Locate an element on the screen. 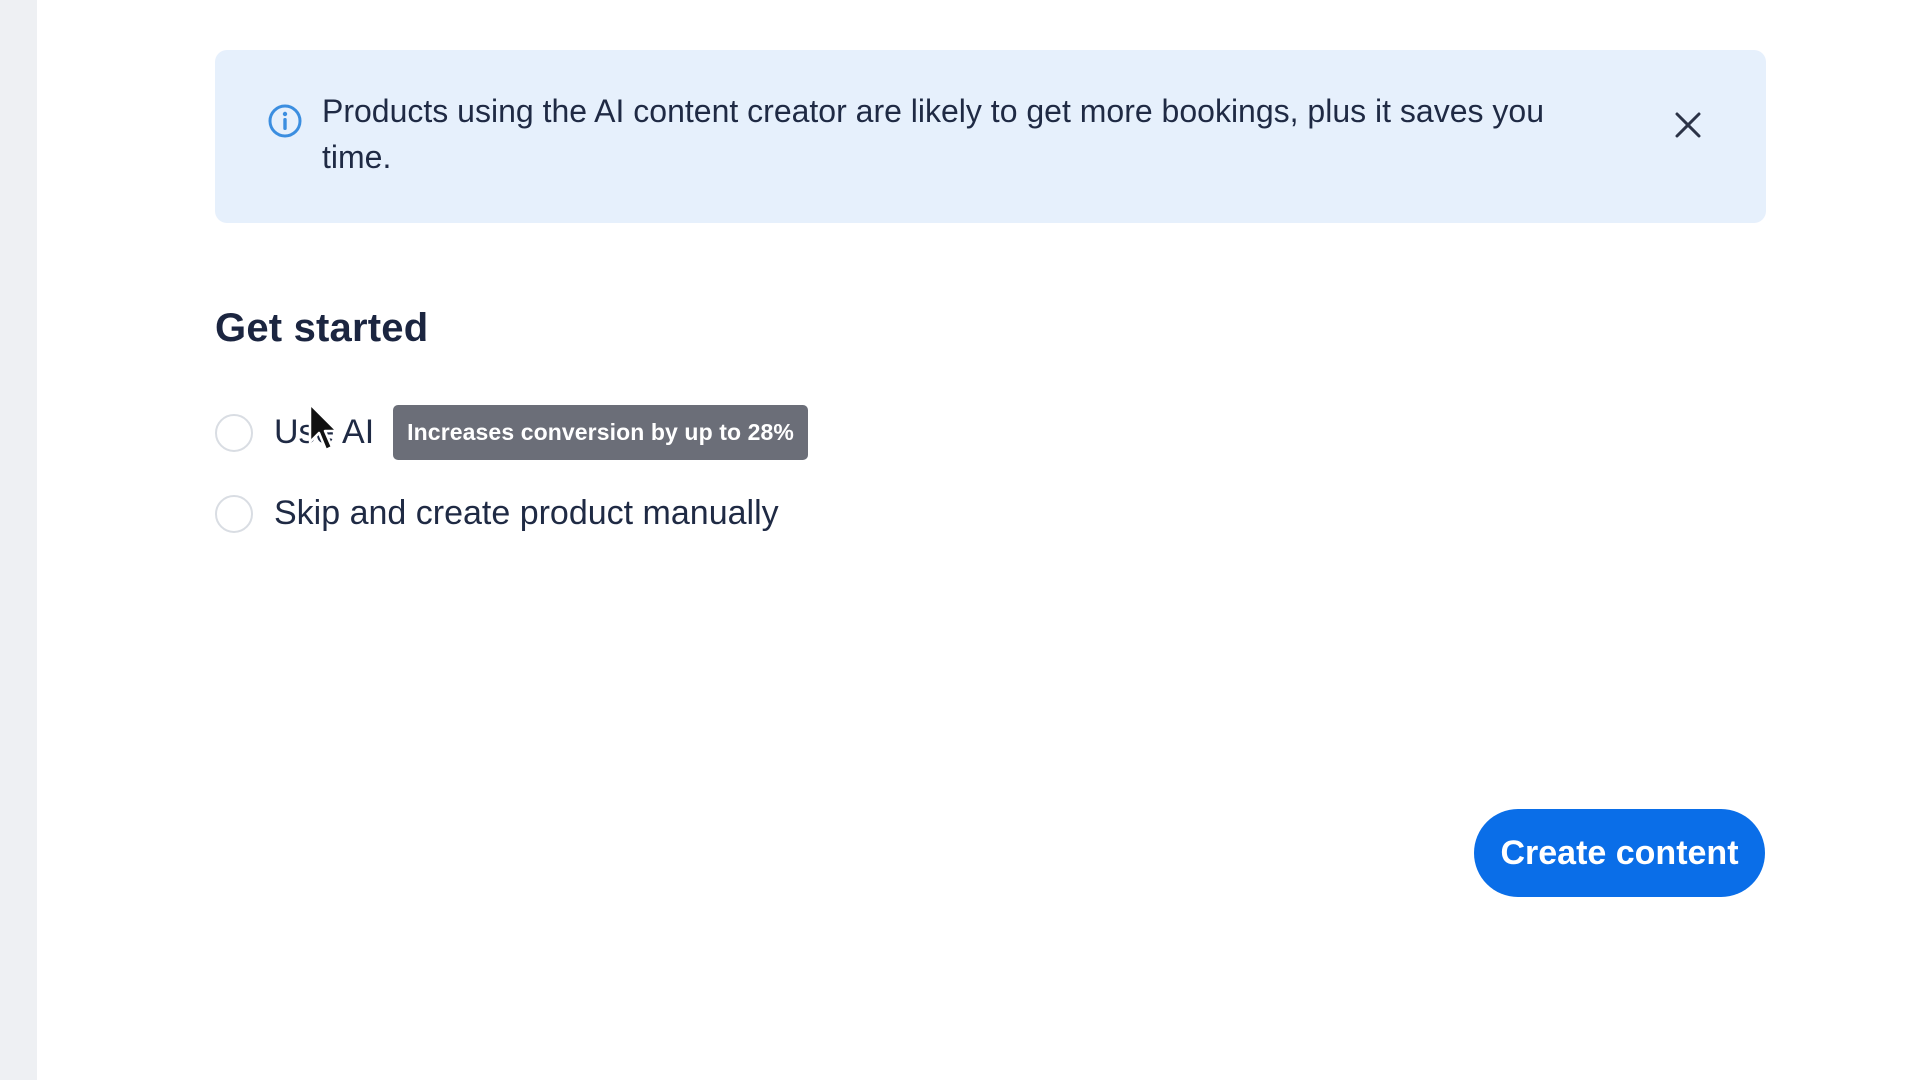  create-manually-radio is located at coordinates (234, 513).